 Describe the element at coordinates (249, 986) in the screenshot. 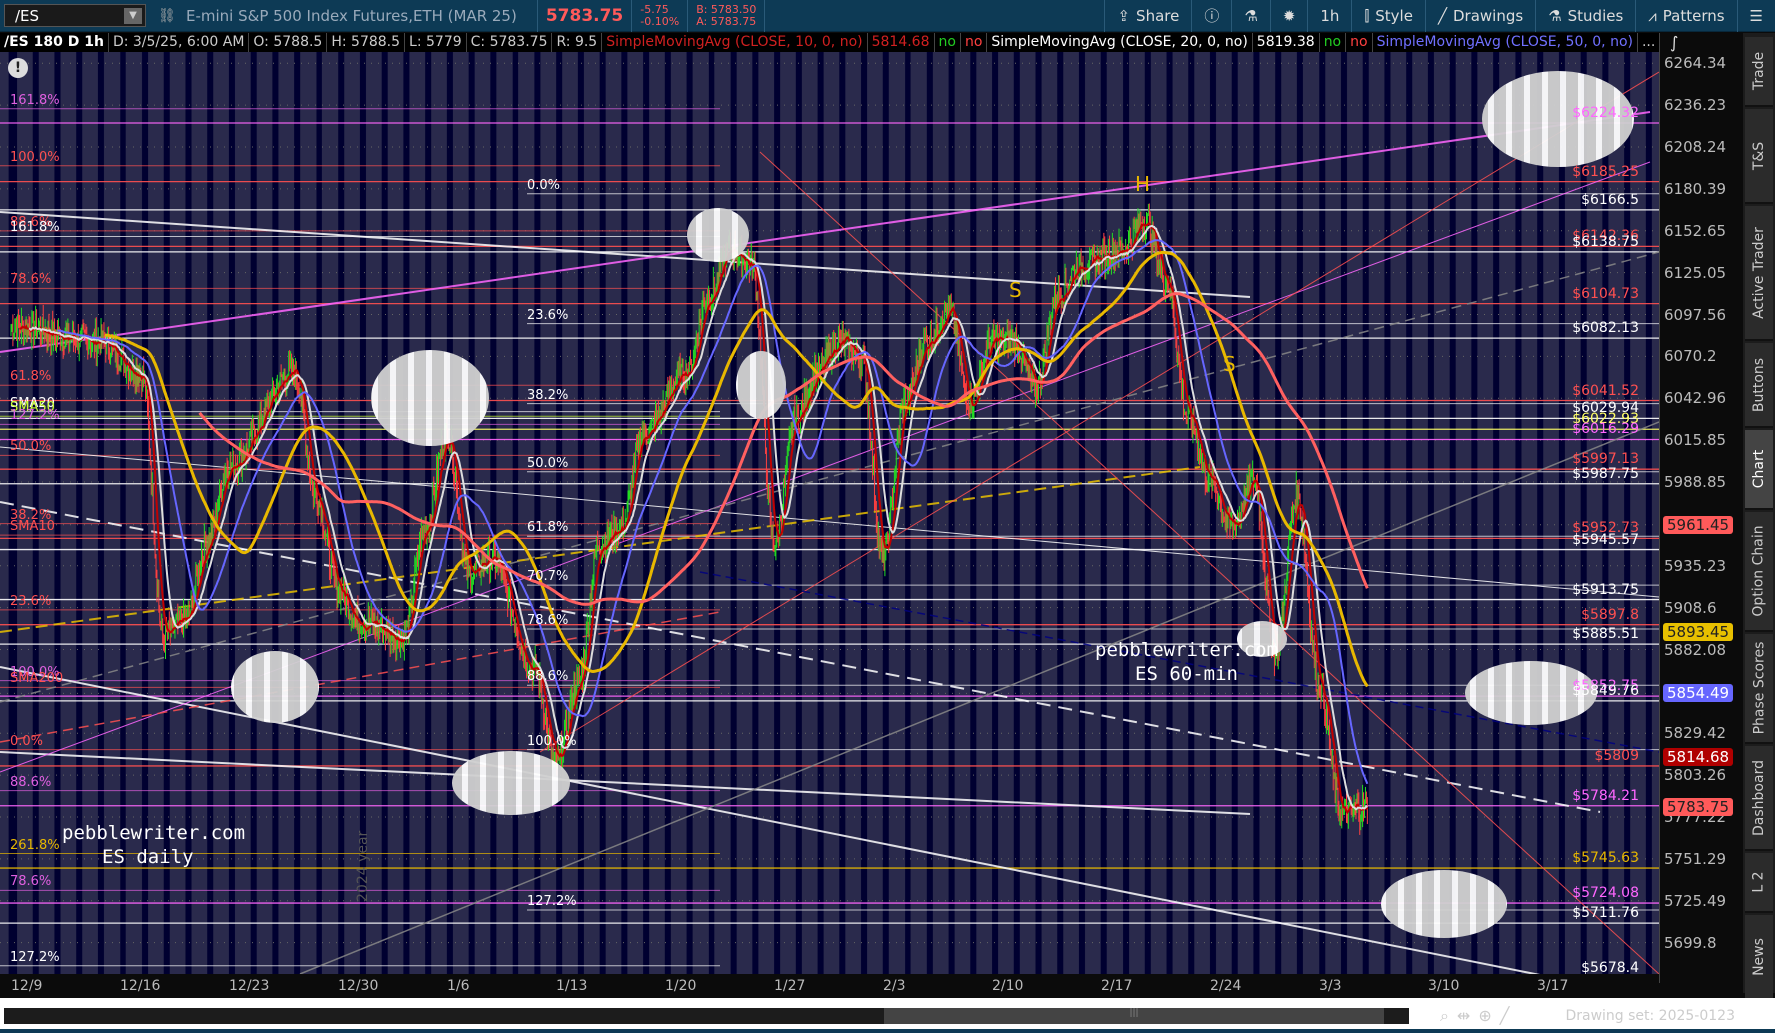

I see `date-tick: 12/23` at that location.